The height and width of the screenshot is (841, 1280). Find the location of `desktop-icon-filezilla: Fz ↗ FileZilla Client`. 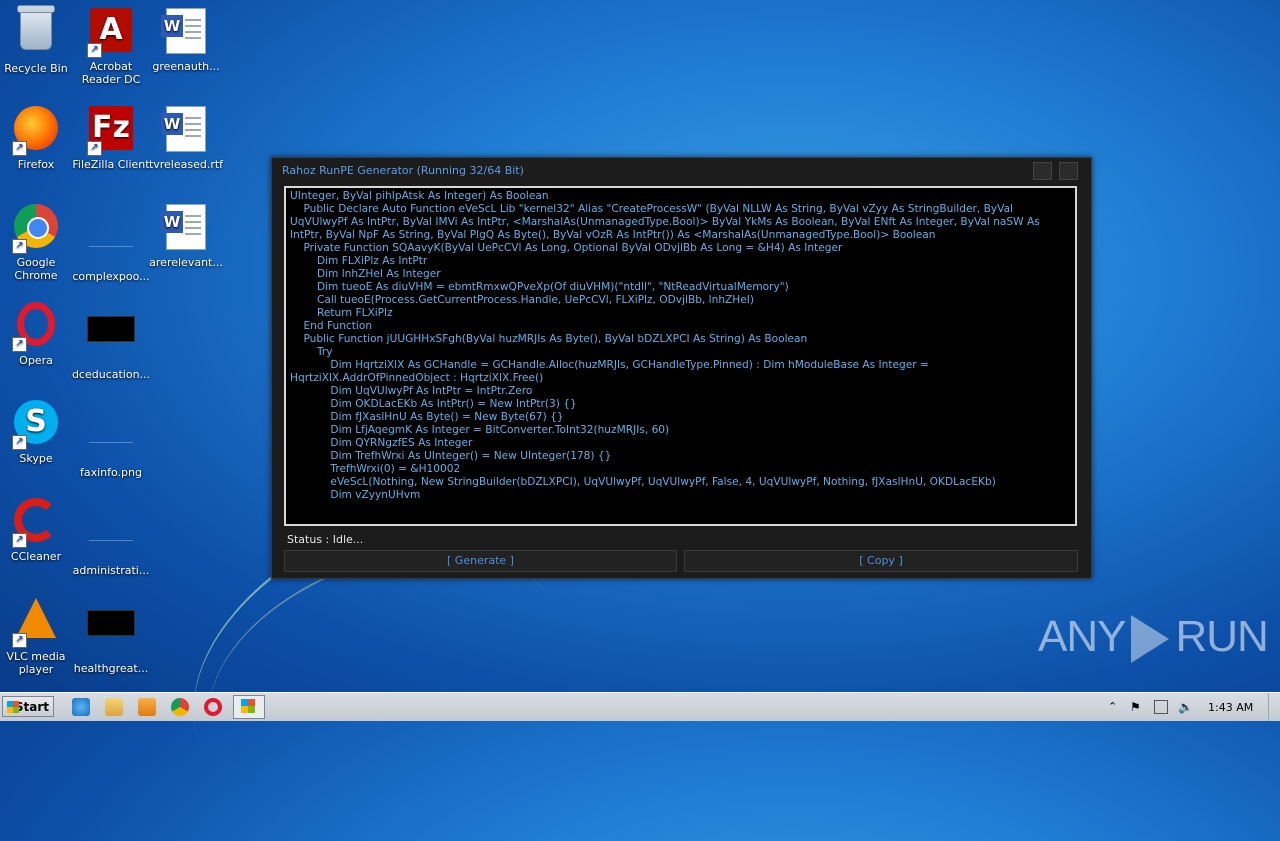

desktop-icon-filezilla: Fz ↗ FileZilla Client is located at coordinates (111, 137).